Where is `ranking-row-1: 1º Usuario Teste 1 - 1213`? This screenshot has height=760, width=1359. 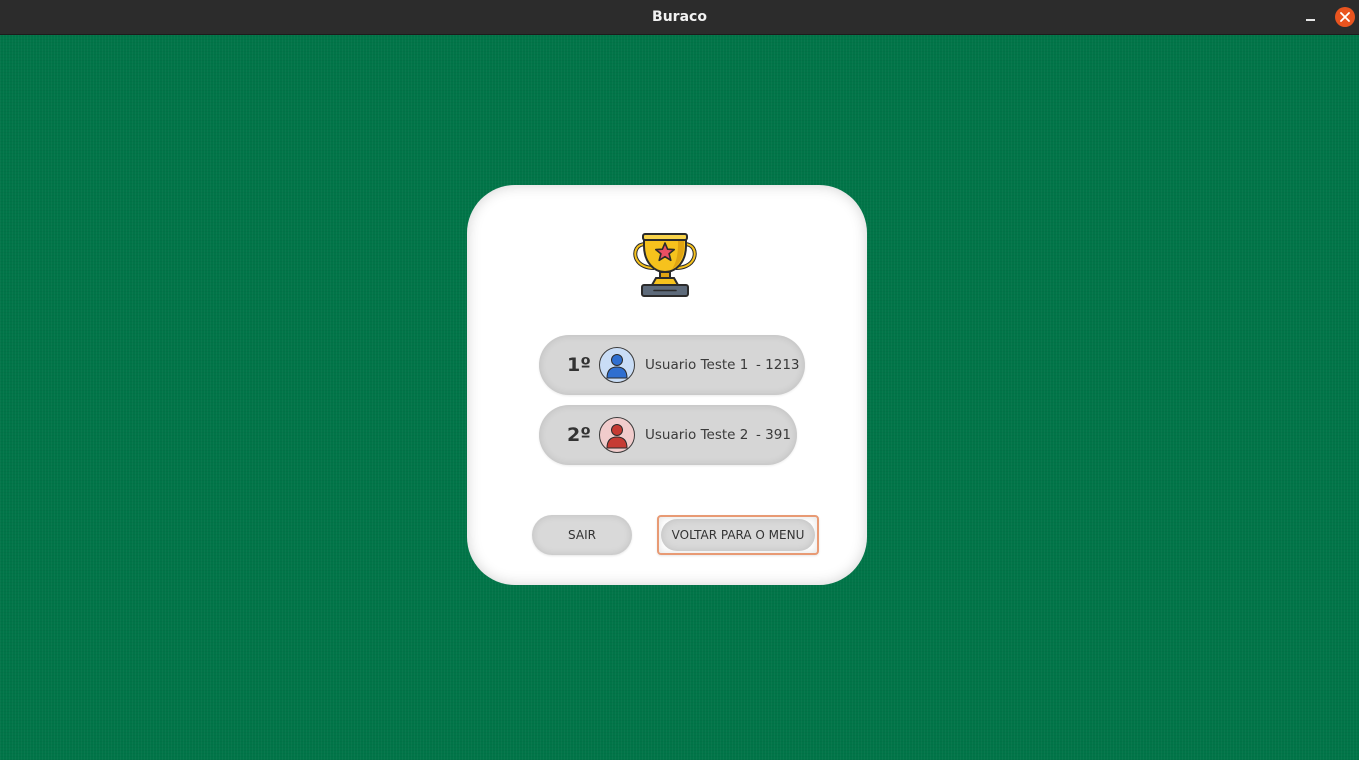 ranking-row-1: 1º Usuario Teste 1 - 1213 is located at coordinates (672, 365).